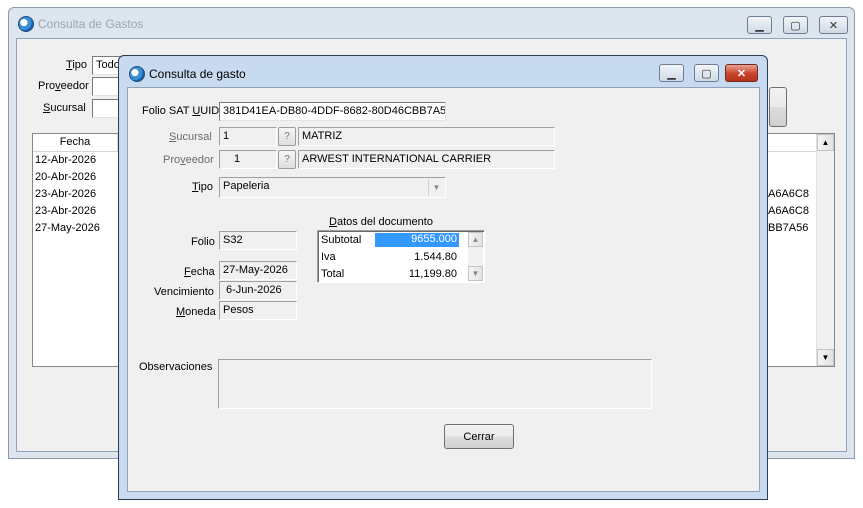  Describe the element at coordinates (328, 257) in the screenshot. I see `iva-label: Iva` at that location.